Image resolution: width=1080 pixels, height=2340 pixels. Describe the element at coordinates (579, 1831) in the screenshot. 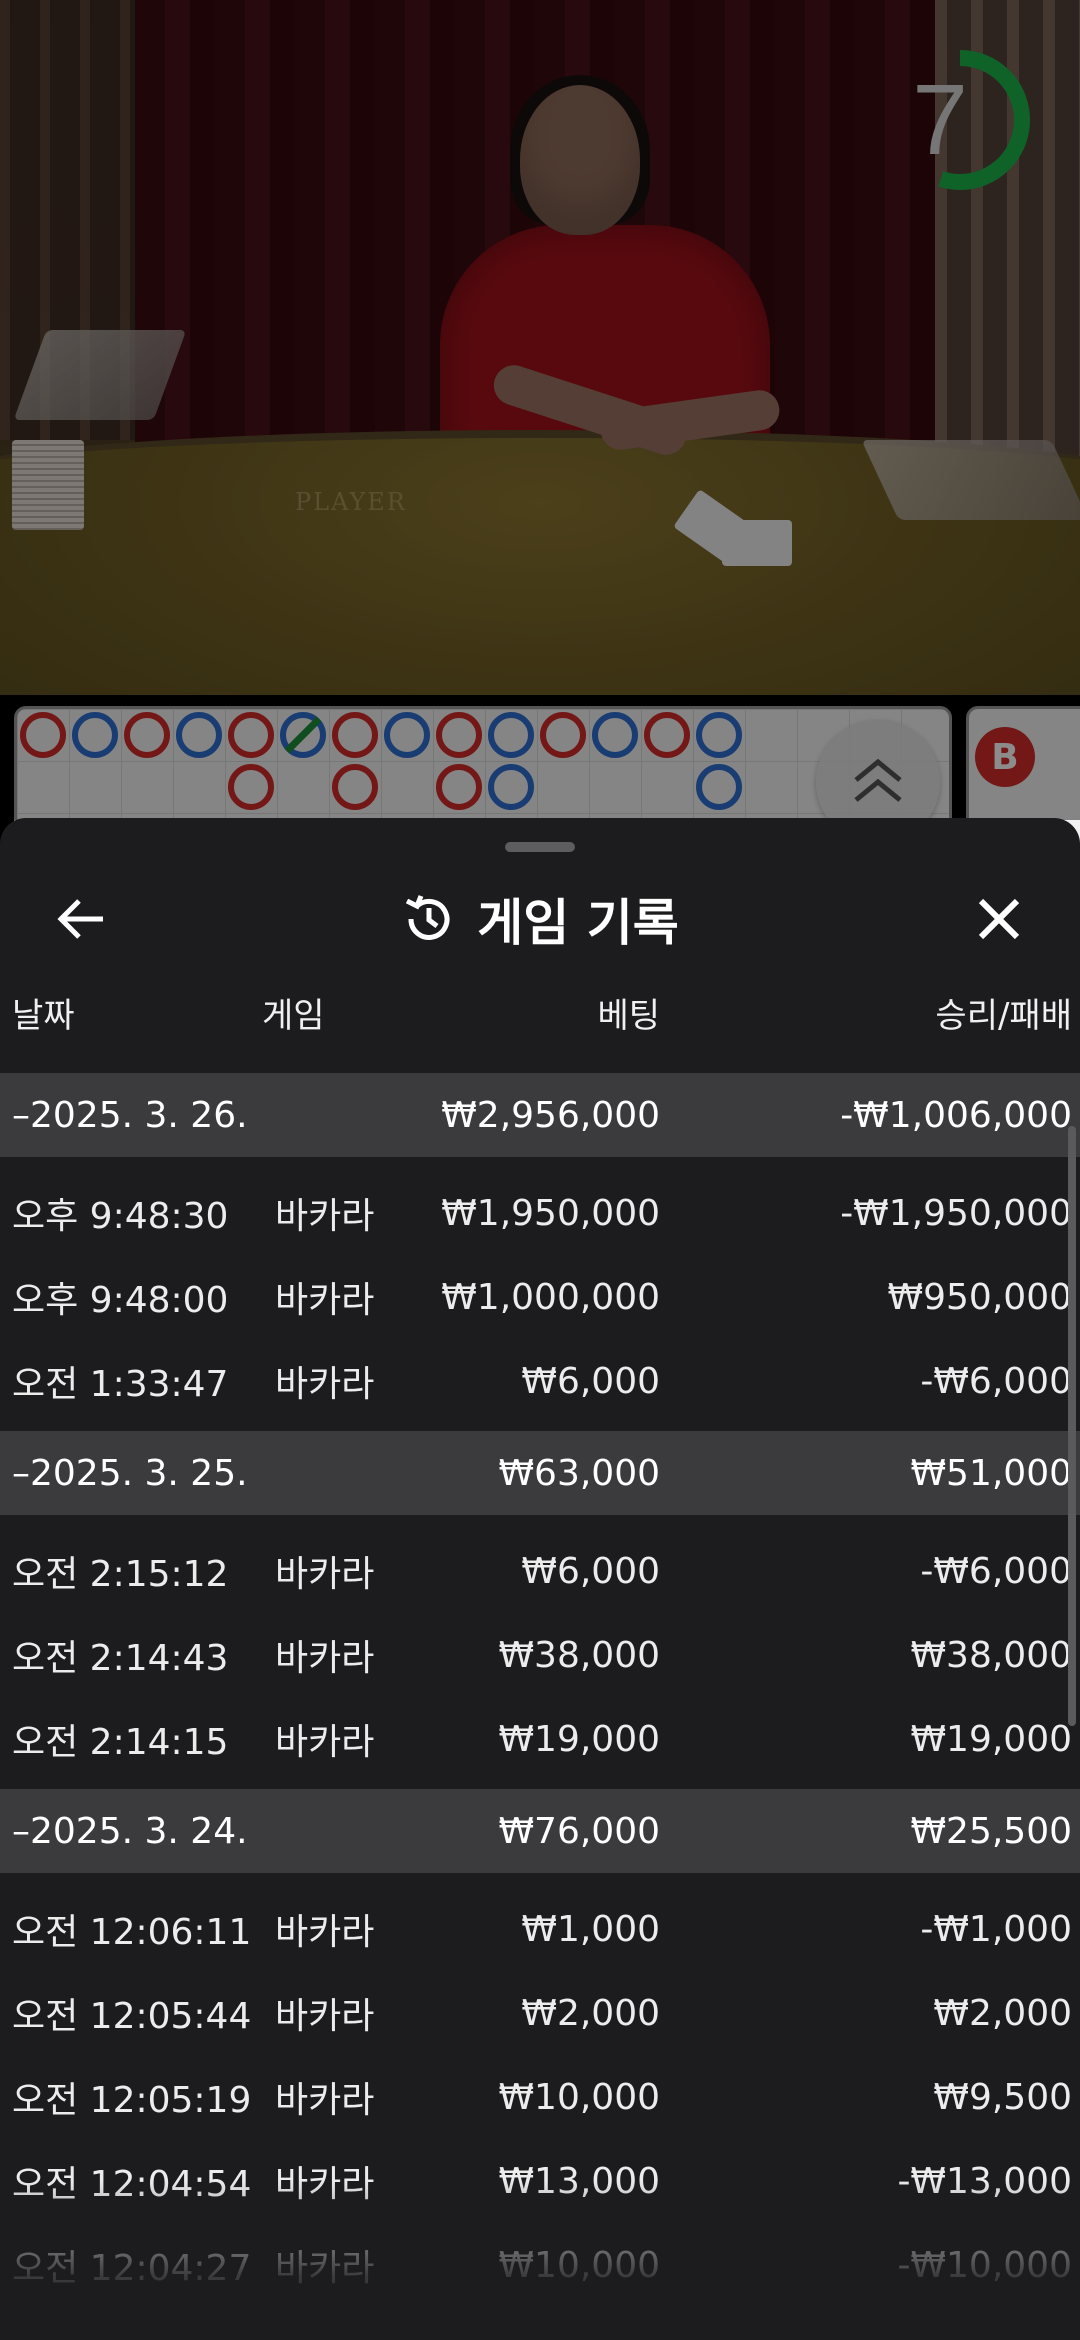

I see `group-bet-total: ₩76,000` at that location.